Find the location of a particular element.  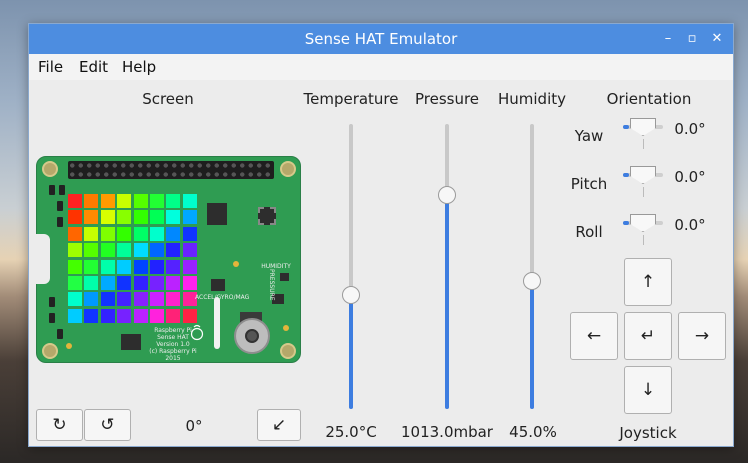

yaw-slider-handle is located at coordinates (643, 127).